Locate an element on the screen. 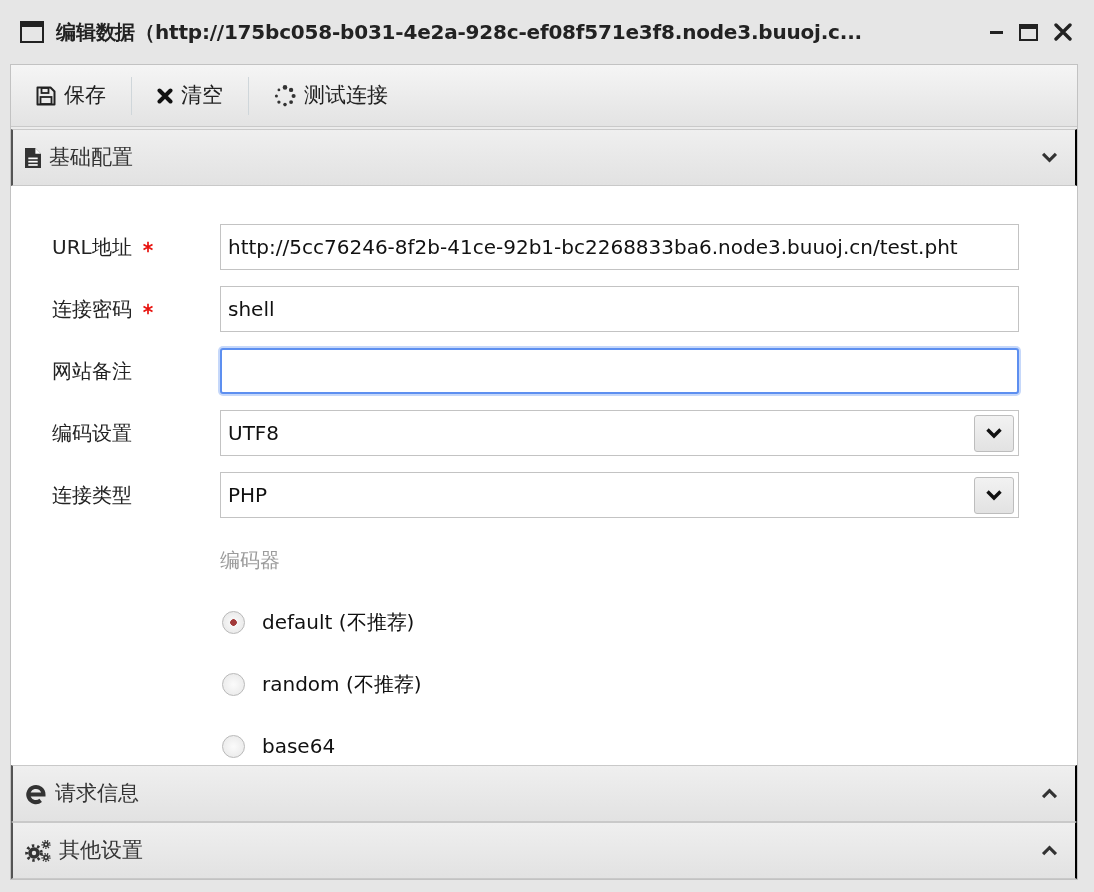  test-connection-button: 测试连接 is located at coordinates (331, 95).